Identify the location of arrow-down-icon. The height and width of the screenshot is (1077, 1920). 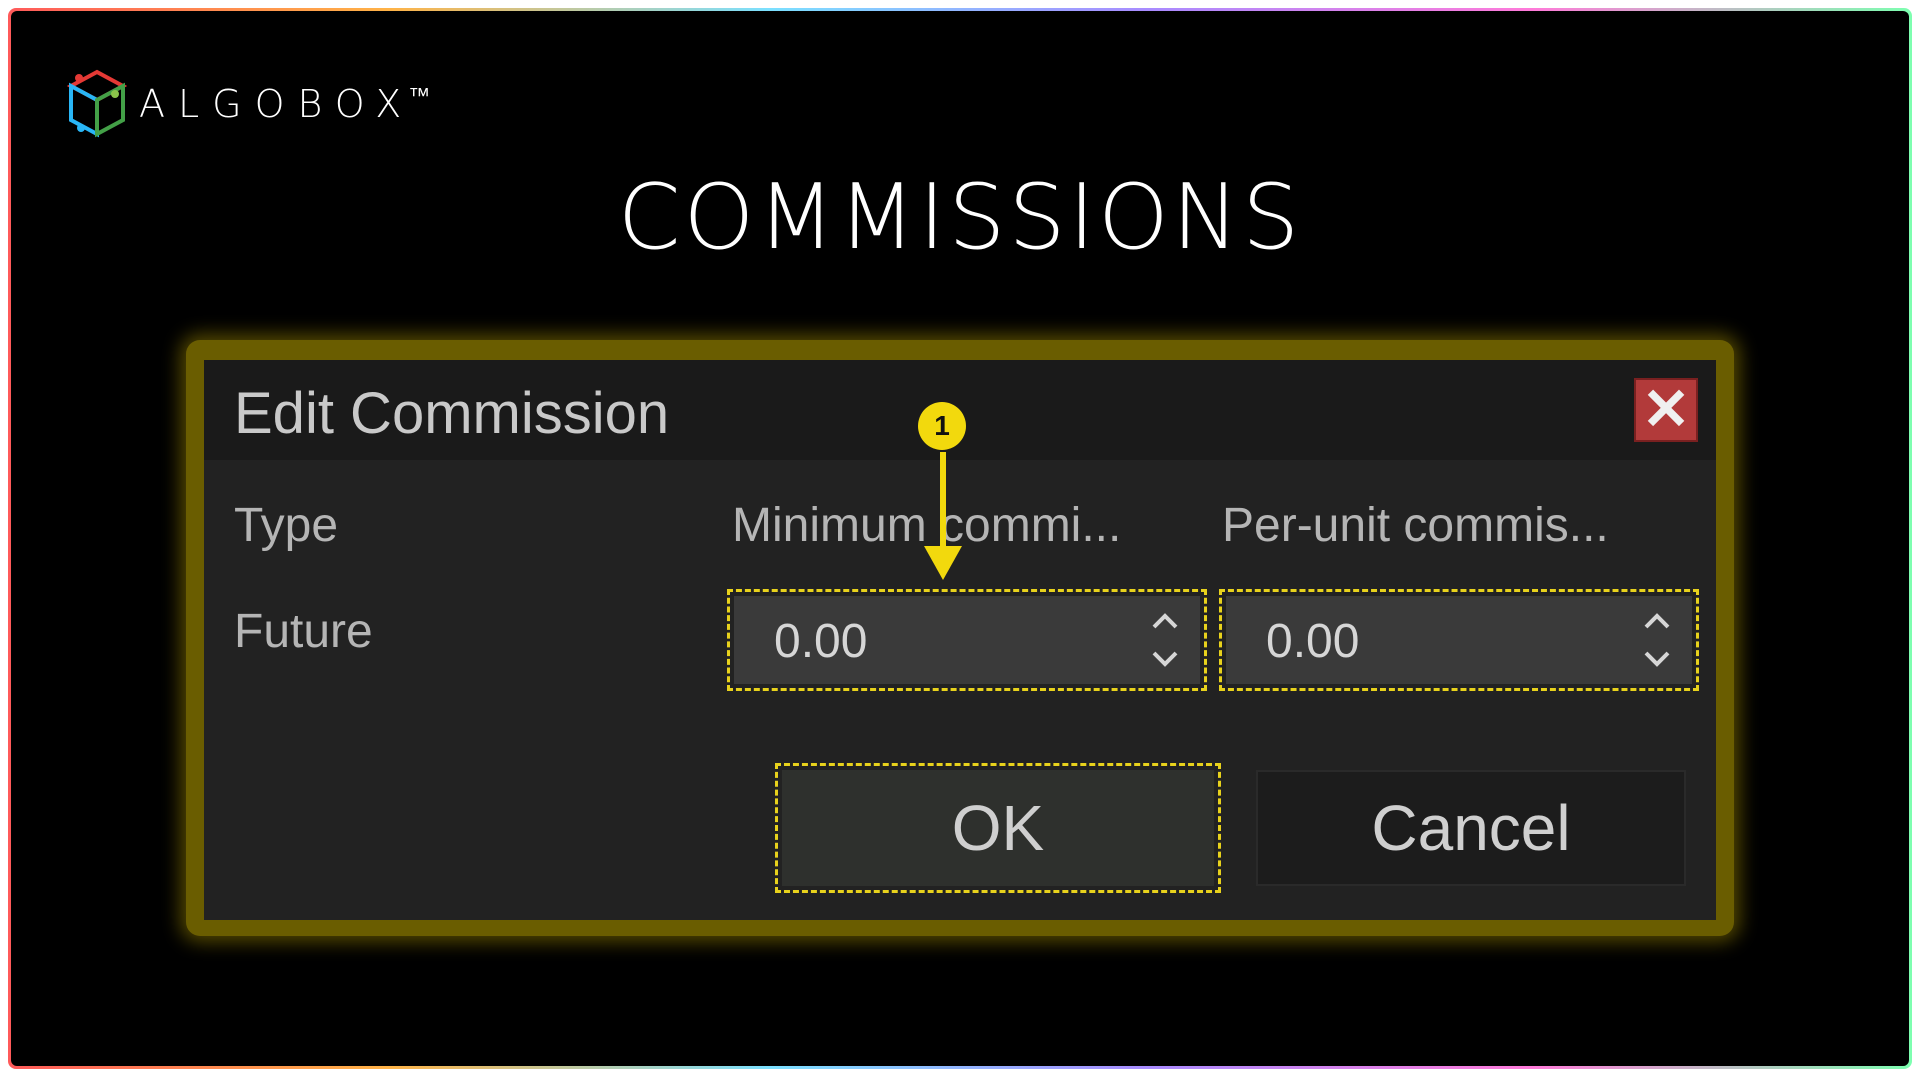
(943, 516).